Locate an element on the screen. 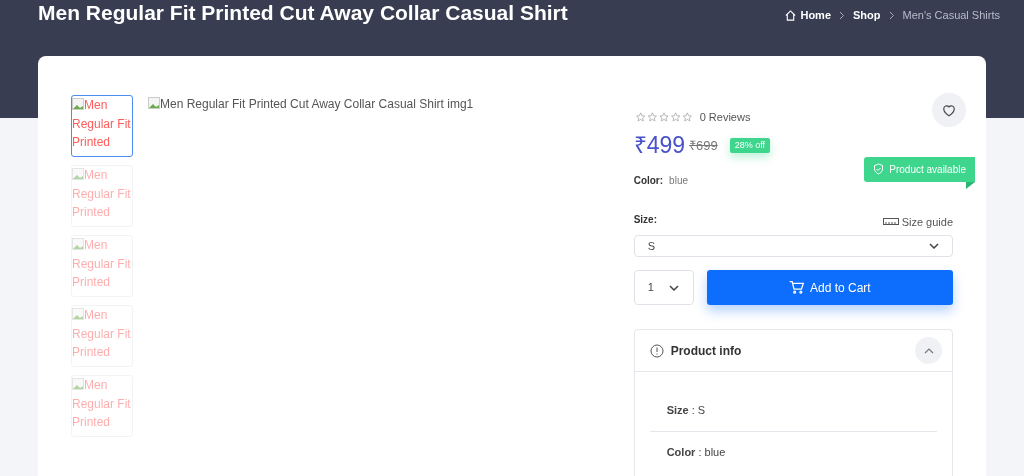 Image resolution: width=1024 pixels, height=476 pixels. color-value: blue is located at coordinates (678, 180).